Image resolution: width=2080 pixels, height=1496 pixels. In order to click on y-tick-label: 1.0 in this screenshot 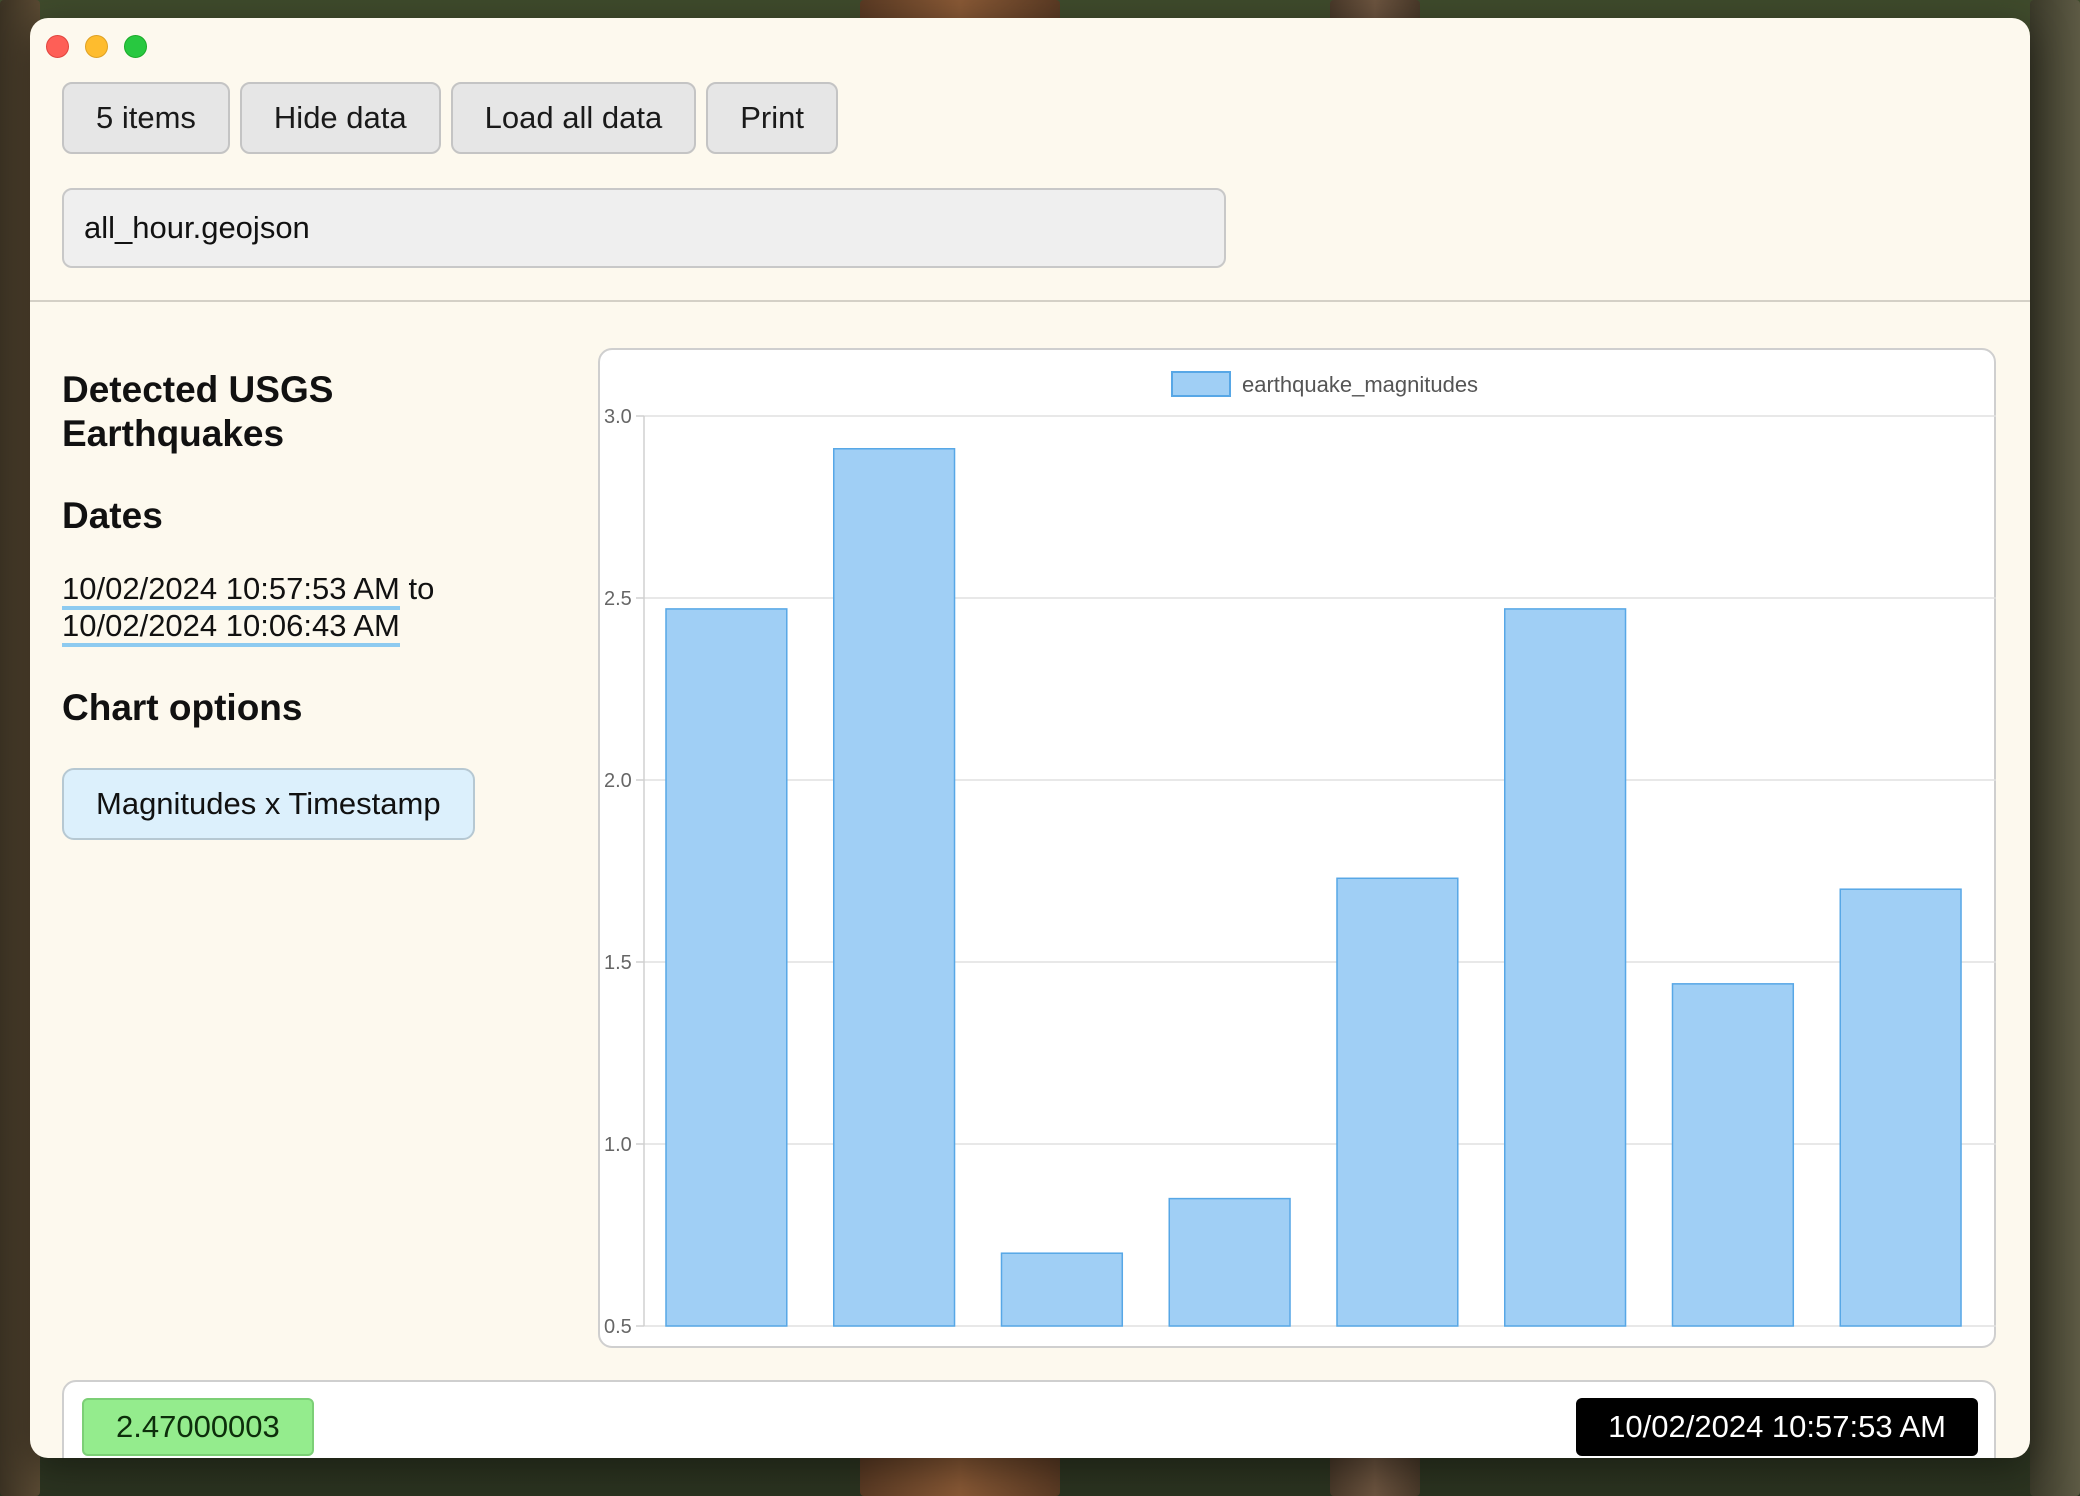, I will do `click(618, 1145)`.